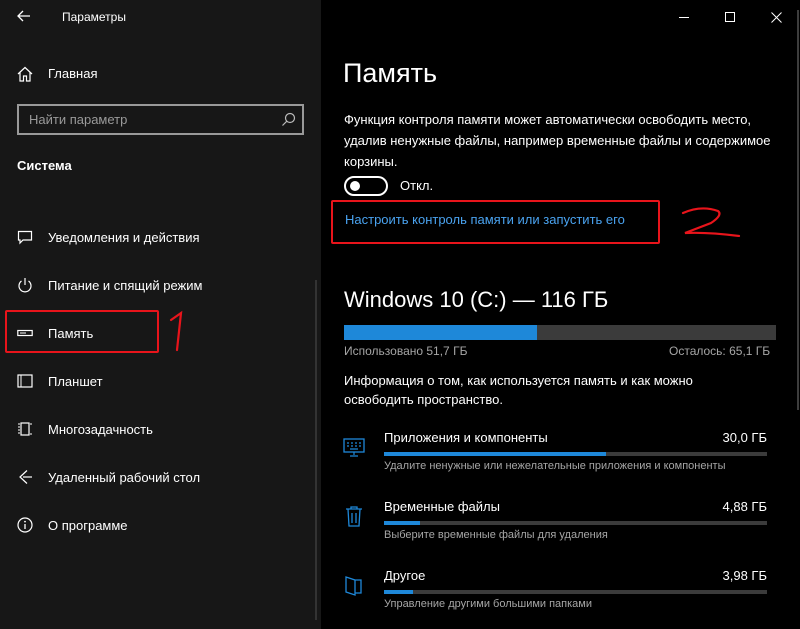 Image resolution: width=800 pixels, height=629 pixels. I want to click on category-name: Другое, so click(405, 575).